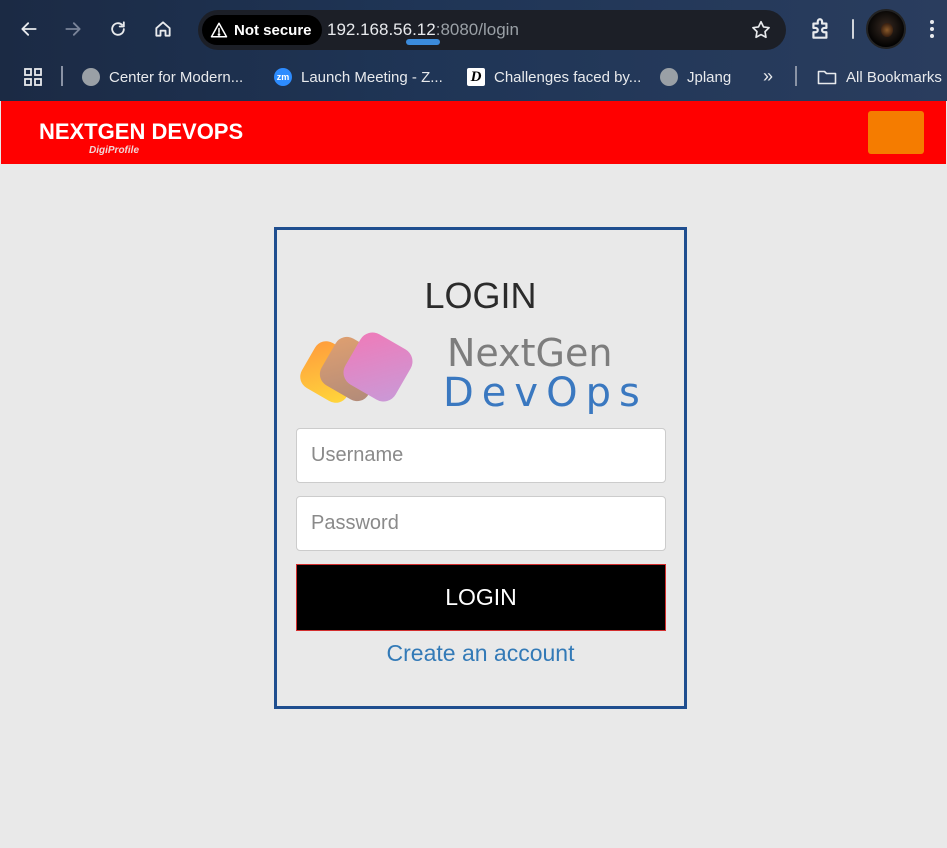 This screenshot has height=848, width=947. I want to click on arrow-right-icon, so click(73, 29).